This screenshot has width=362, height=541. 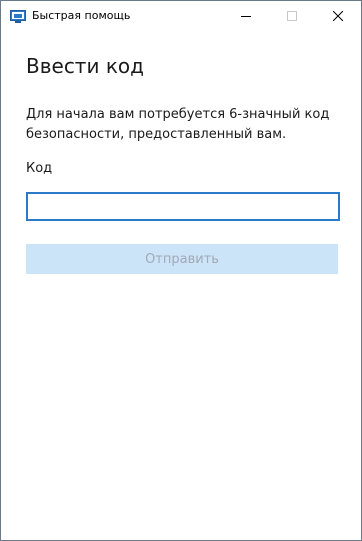 What do you see at coordinates (39, 168) in the screenshot?
I see `code-field-label: Код` at bounding box center [39, 168].